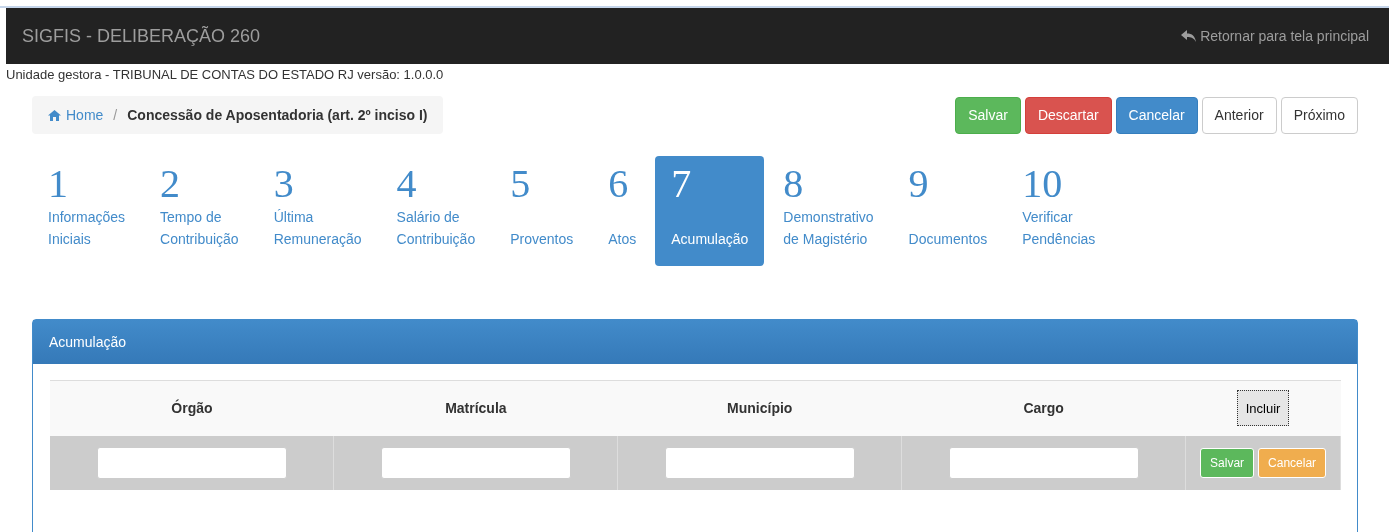 The height and width of the screenshot is (532, 1389). What do you see at coordinates (828, 211) in the screenshot?
I see `wizard-step: 8 Demonstrativo de Magistério` at bounding box center [828, 211].